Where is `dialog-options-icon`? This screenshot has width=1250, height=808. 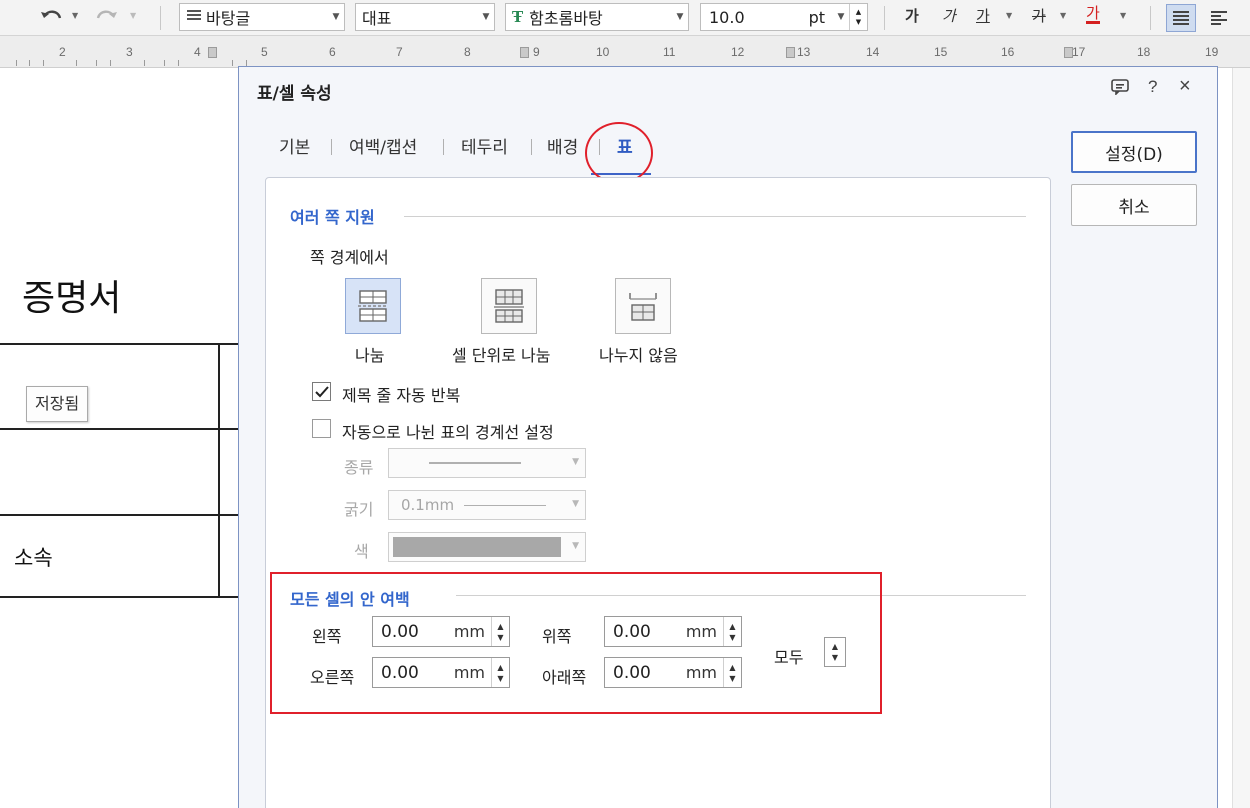 dialog-options-icon is located at coordinates (1120, 89).